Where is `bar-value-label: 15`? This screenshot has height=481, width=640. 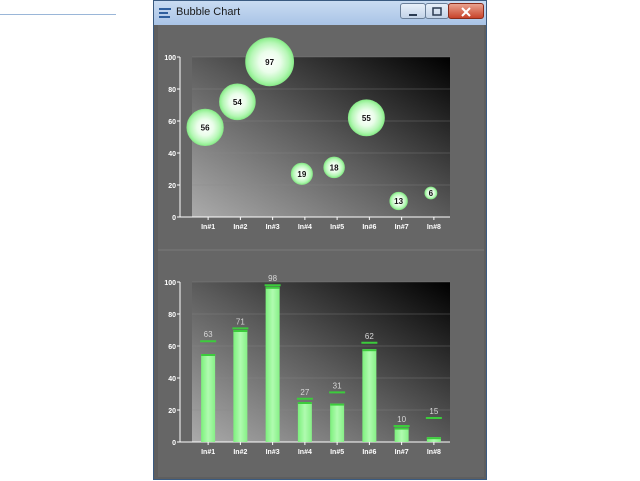 bar-value-label: 15 is located at coordinates (433, 411).